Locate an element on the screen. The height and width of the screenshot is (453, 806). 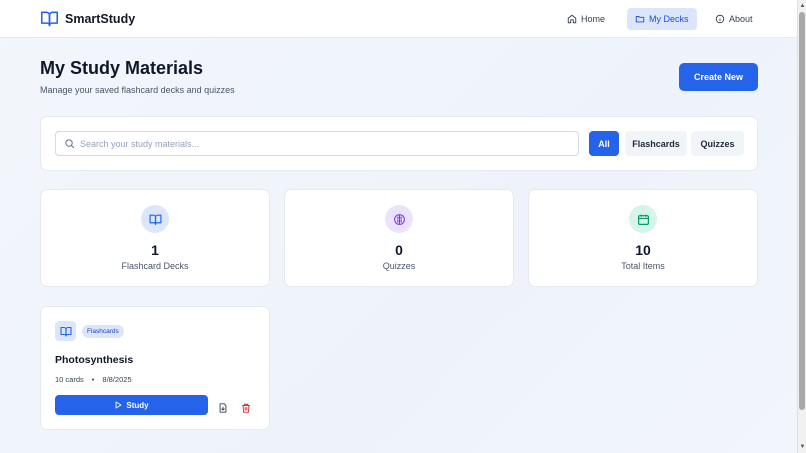
page-title: My Study Materials is located at coordinates (122, 68).